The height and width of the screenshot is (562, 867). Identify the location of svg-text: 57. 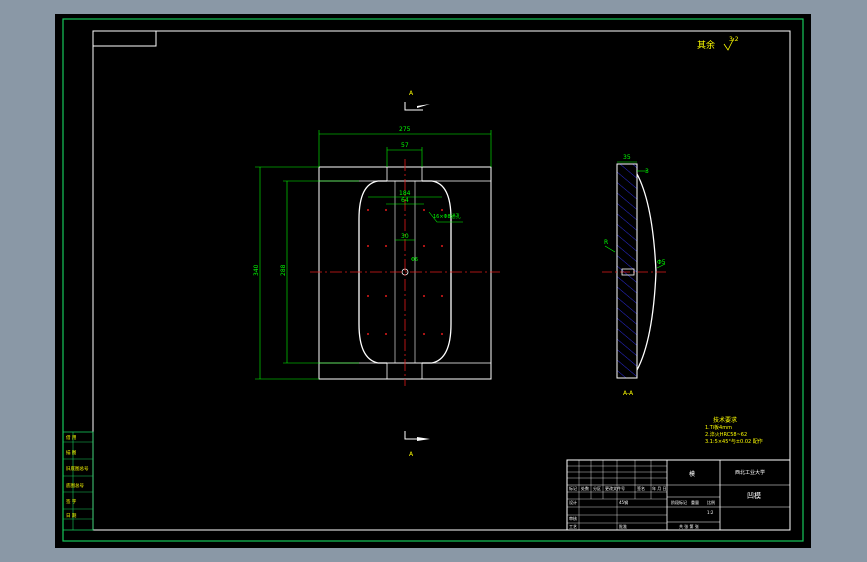
(405, 145).